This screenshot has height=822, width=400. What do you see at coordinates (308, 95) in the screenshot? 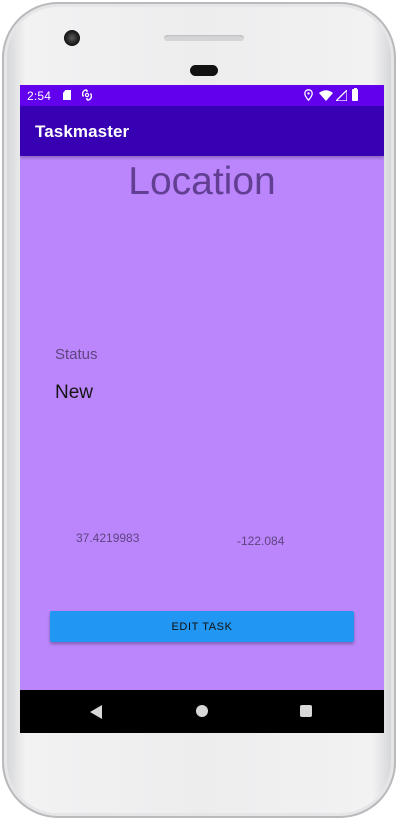
I see `location-icon` at bounding box center [308, 95].